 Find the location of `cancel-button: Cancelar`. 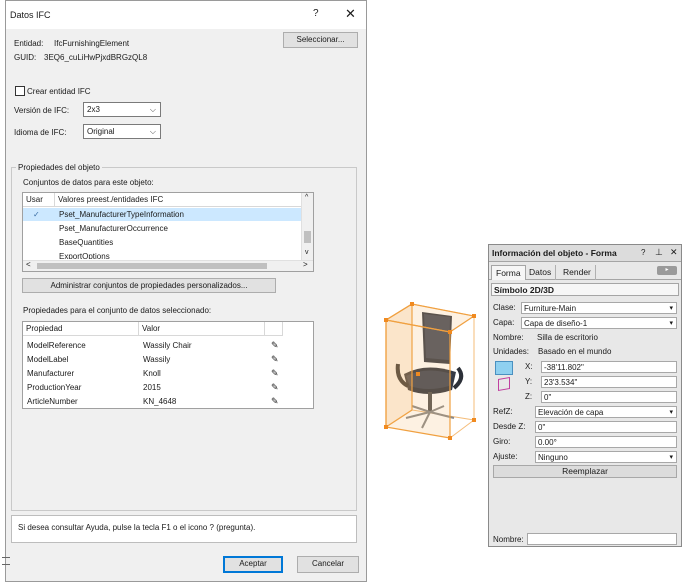

cancel-button: Cancelar is located at coordinates (328, 564).